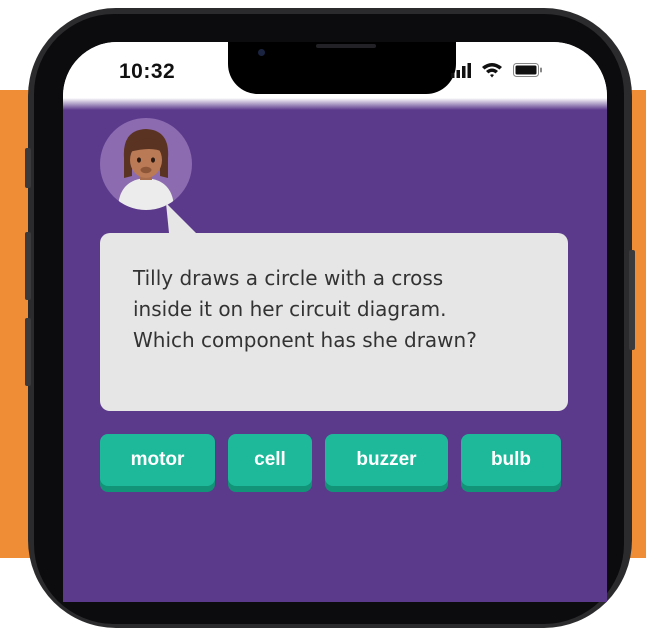  What do you see at coordinates (335, 104) in the screenshot?
I see `status-bar-fade` at bounding box center [335, 104].